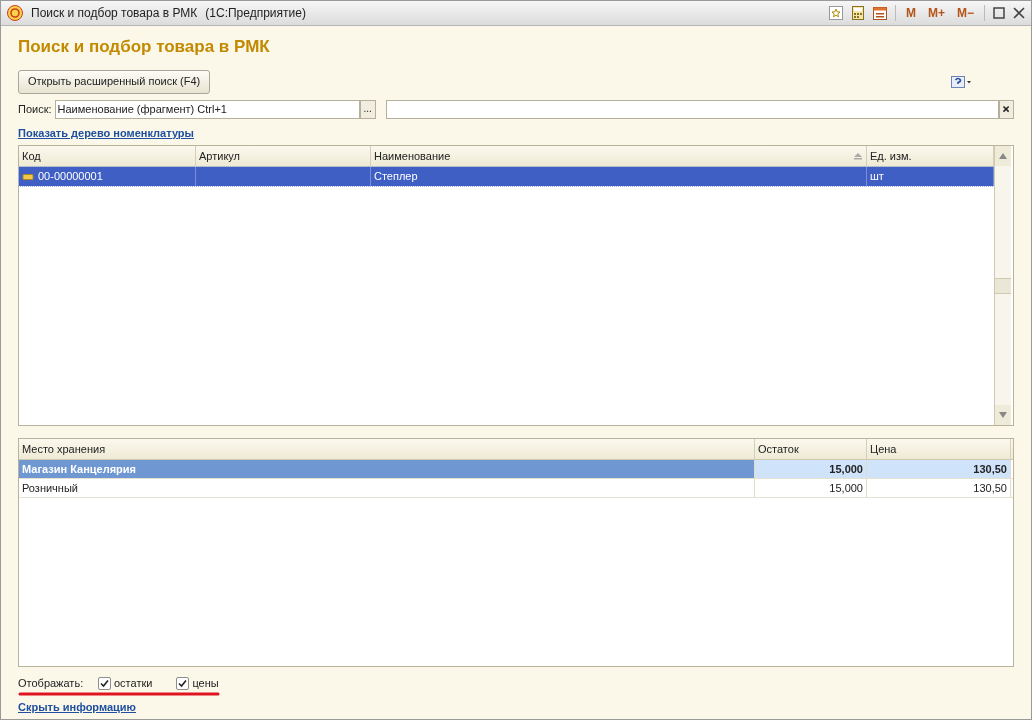  What do you see at coordinates (396, 177) in the screenshot?
I see `table-cell-text: Степлер` at bounding box center [396, 177].